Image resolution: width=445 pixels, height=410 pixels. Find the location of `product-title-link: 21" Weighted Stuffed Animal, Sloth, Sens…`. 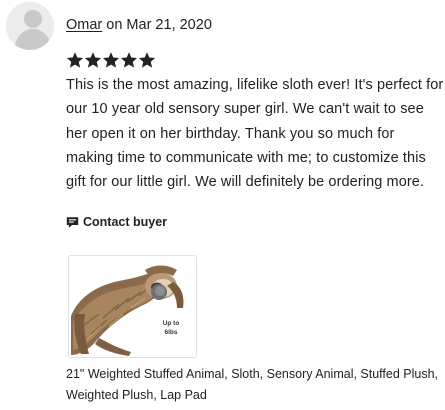

product-title-link: 21" Weighted Stuffed Animal, Sloth, Sens… is located at coordinates (254, 385).